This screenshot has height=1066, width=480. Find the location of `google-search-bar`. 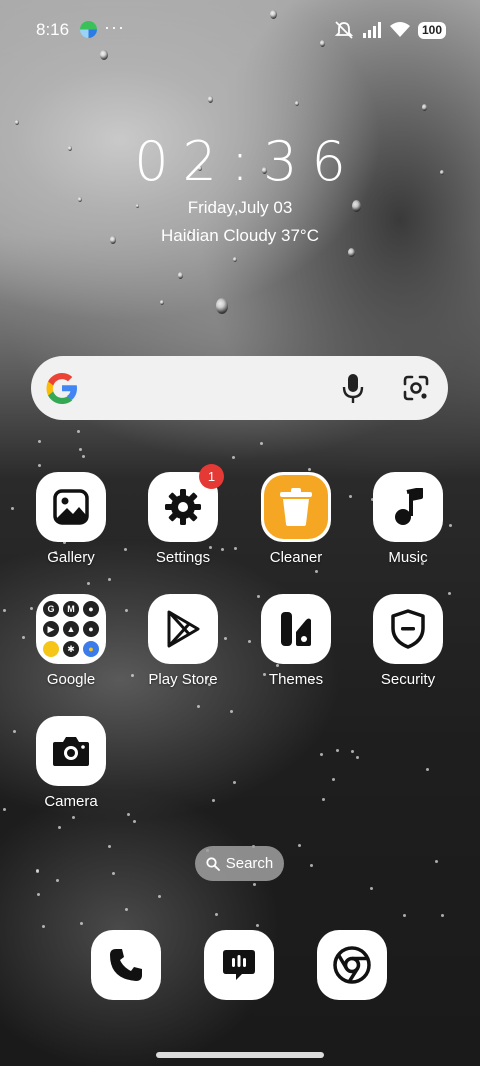

google-search-bar is located at coordinates (239, 388).